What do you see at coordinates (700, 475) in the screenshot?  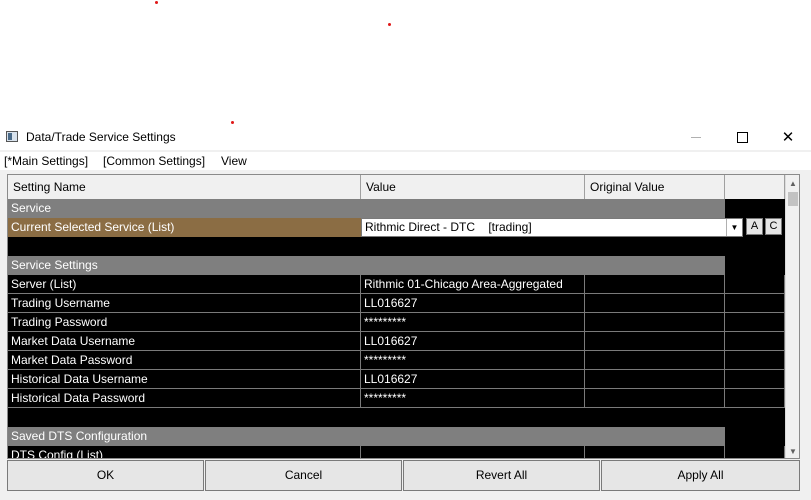 I see `apply-all-button: Apply All` at bounding box center [700, 475].